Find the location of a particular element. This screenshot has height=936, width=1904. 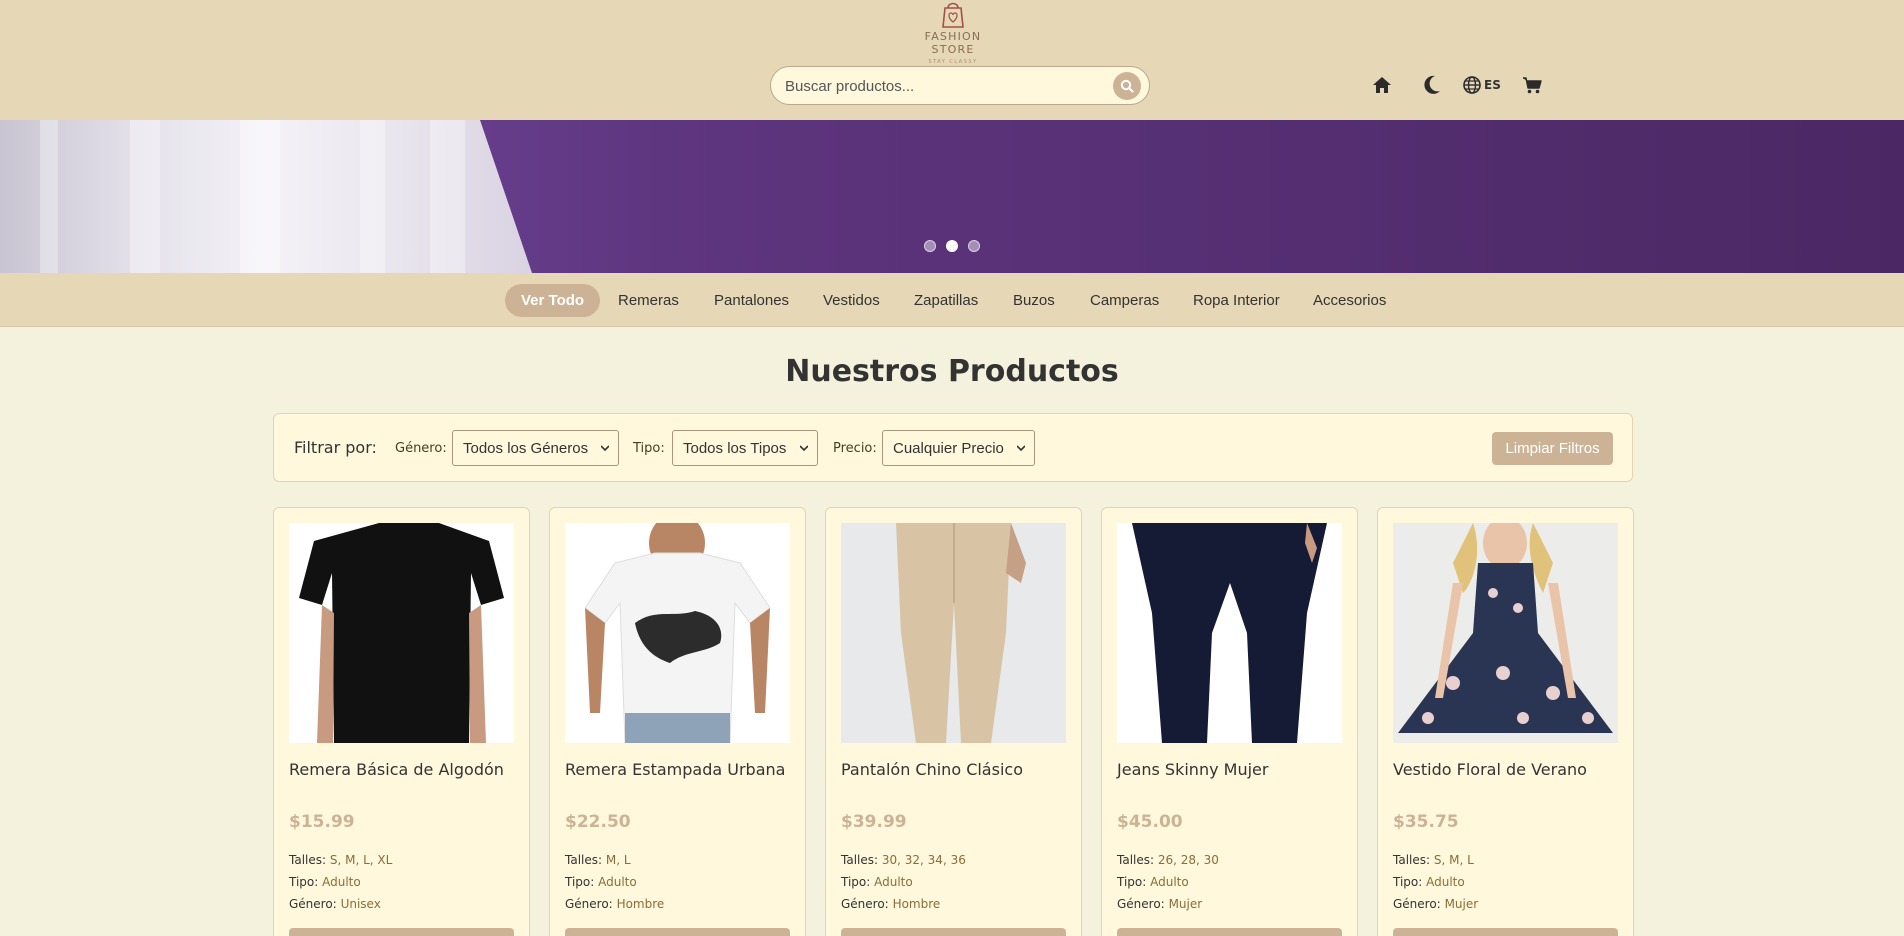

category-tab-ropa-interior: Ropa Interior is located at coordinates (1236, 300).